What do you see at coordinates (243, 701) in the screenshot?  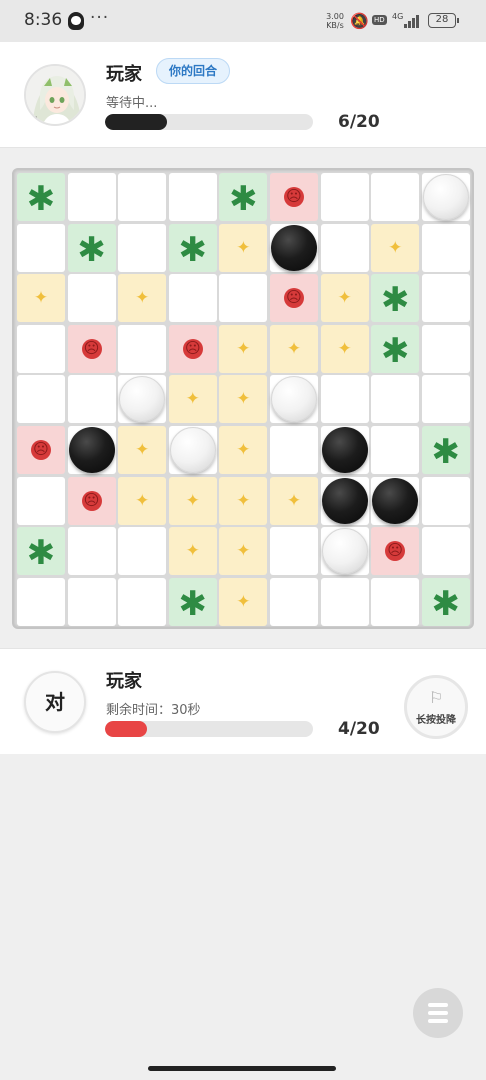 I see `player-panel: 对 玩家 剩余时间：30秒 4/20 ⚐ 长按投降` at bounding box center [243, 701].